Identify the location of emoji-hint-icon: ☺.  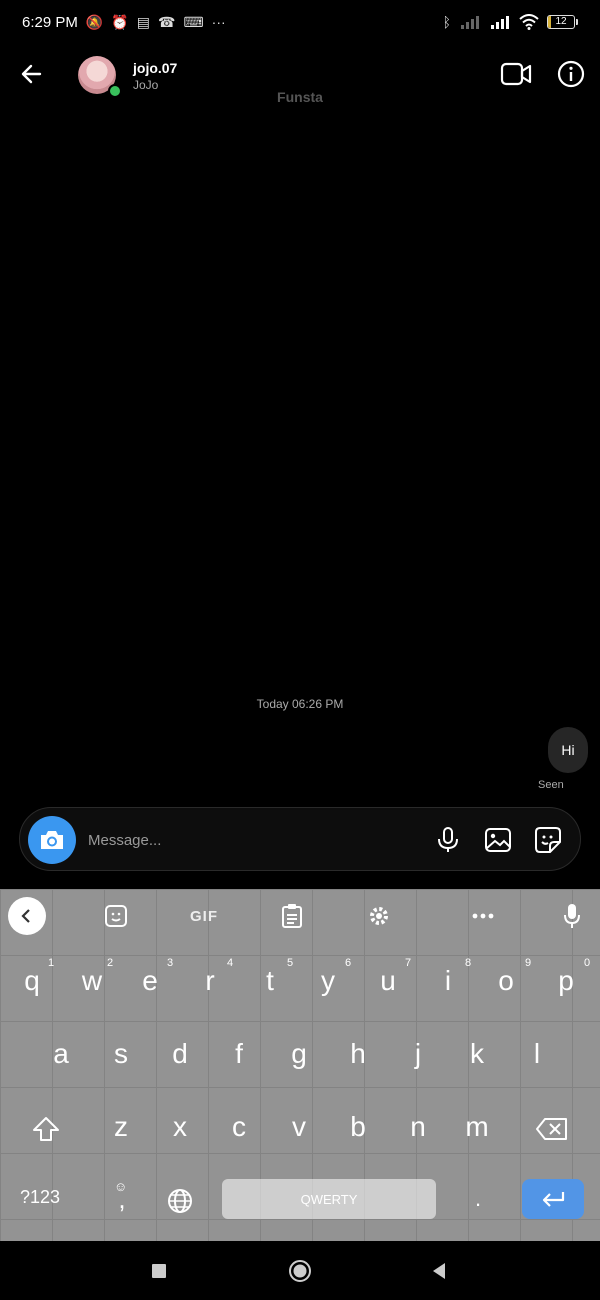
(121, 1186).